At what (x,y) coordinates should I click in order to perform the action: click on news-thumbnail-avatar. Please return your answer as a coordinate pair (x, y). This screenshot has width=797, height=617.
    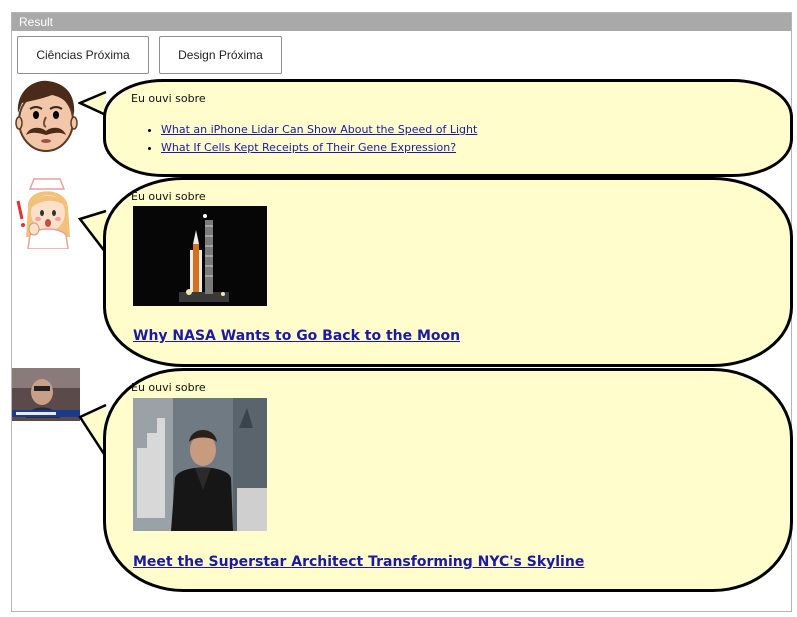
    Looking at the image, I should click on (46, 396).